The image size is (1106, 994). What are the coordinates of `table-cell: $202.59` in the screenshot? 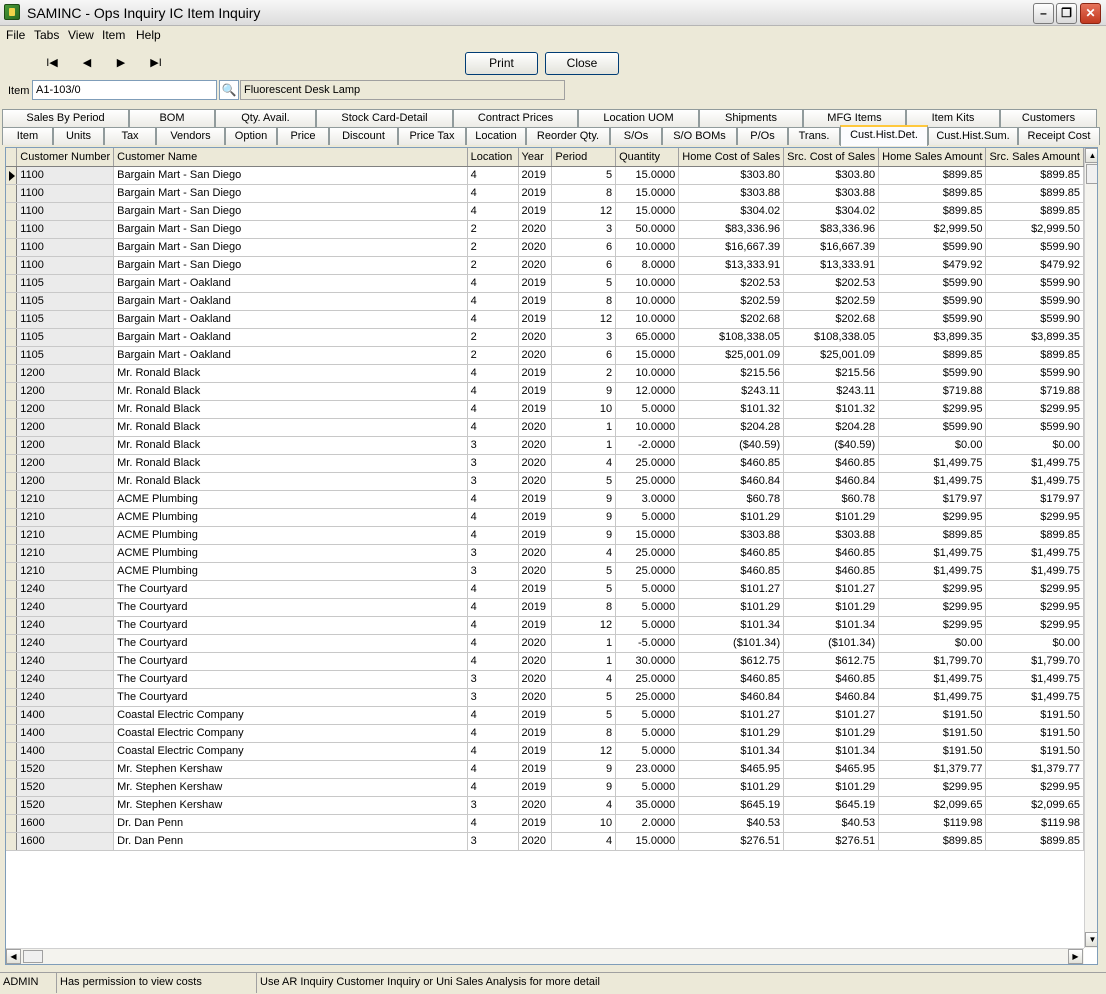 It's located at (831, 301).